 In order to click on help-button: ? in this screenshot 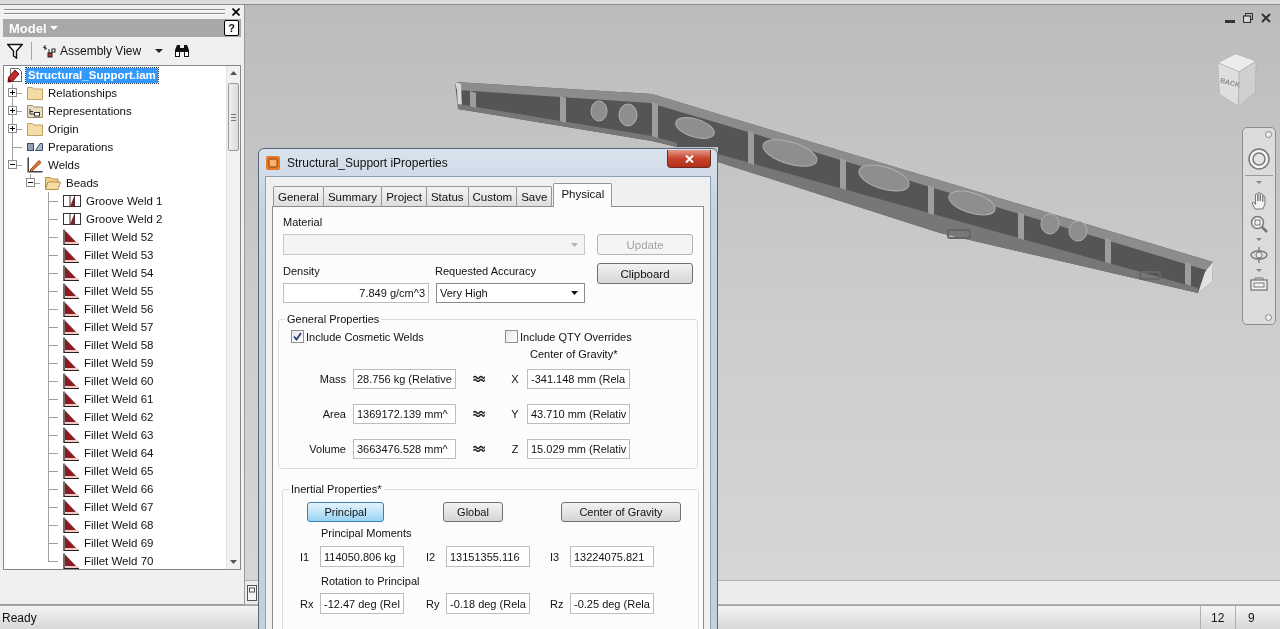, I will do `click(231, 28)`.